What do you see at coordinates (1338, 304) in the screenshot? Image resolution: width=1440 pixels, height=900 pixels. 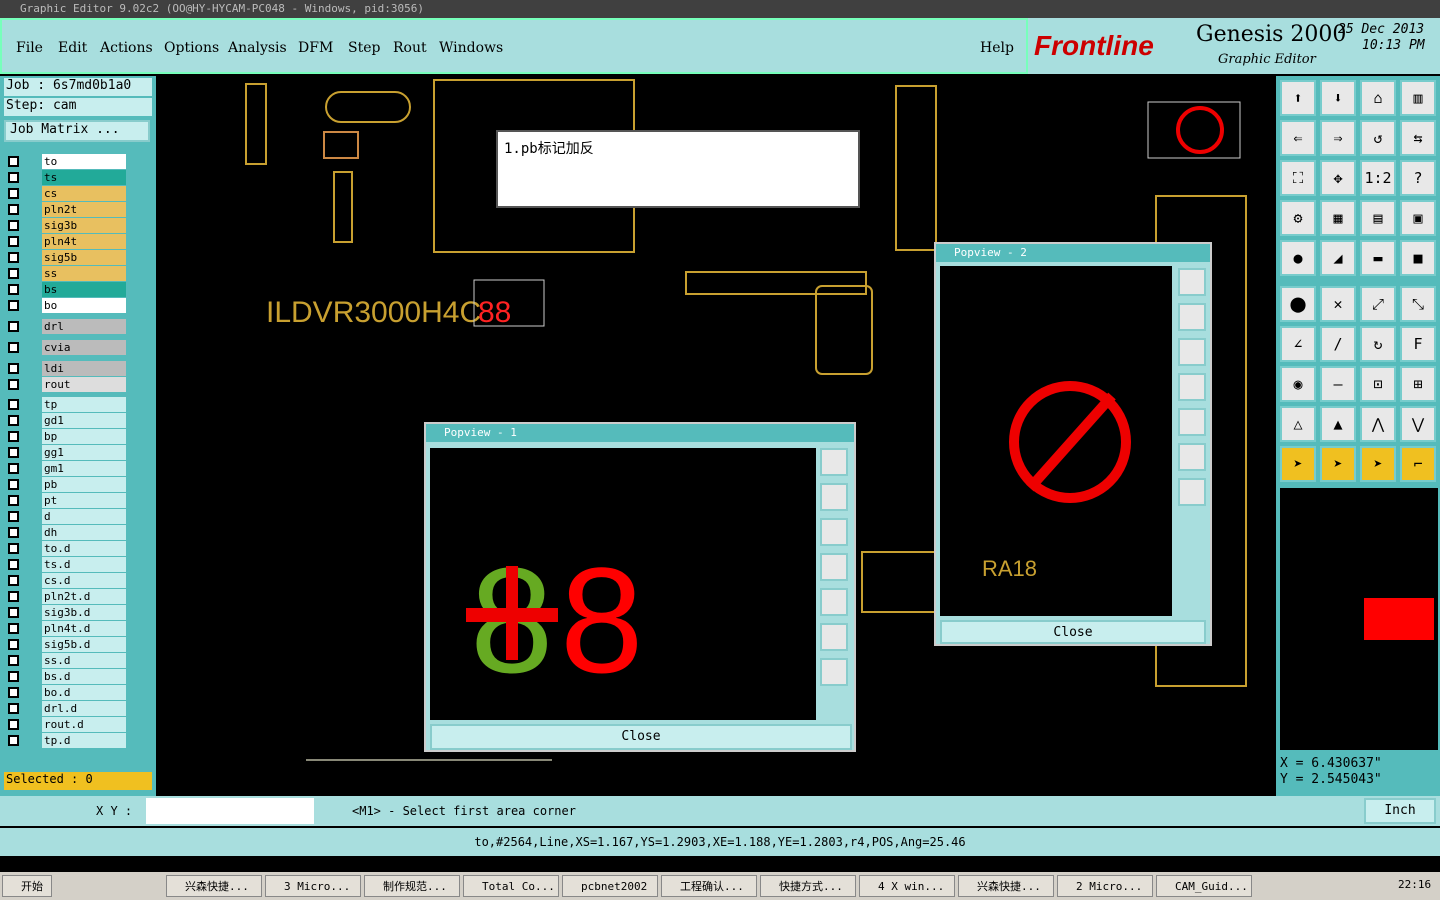 I see `tool-button-icon: ✕` at bounding box center [1338, 304].